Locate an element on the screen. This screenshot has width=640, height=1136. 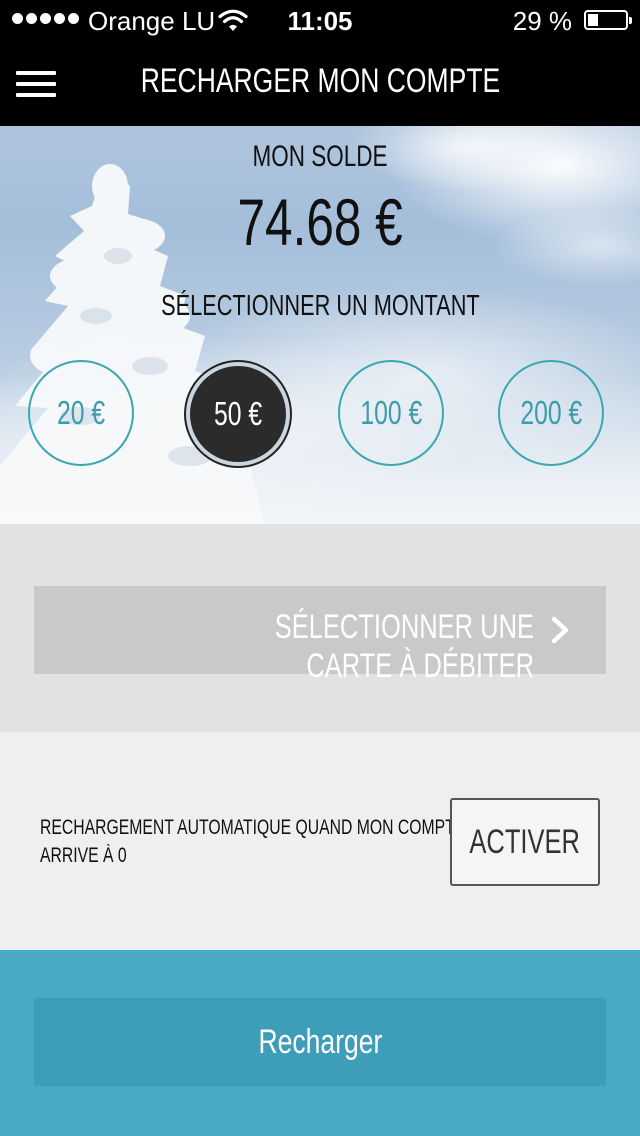
status-bar: Orange LU 11:05 29 % is located at coordinates (320, 20).